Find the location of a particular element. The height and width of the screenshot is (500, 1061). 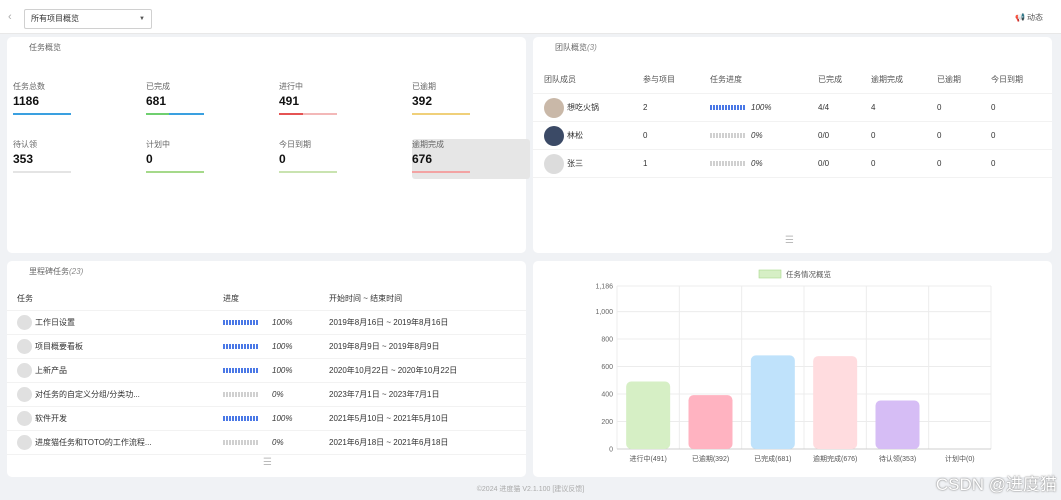

y-tick-label: 400 is located at coordinates (607, 395).